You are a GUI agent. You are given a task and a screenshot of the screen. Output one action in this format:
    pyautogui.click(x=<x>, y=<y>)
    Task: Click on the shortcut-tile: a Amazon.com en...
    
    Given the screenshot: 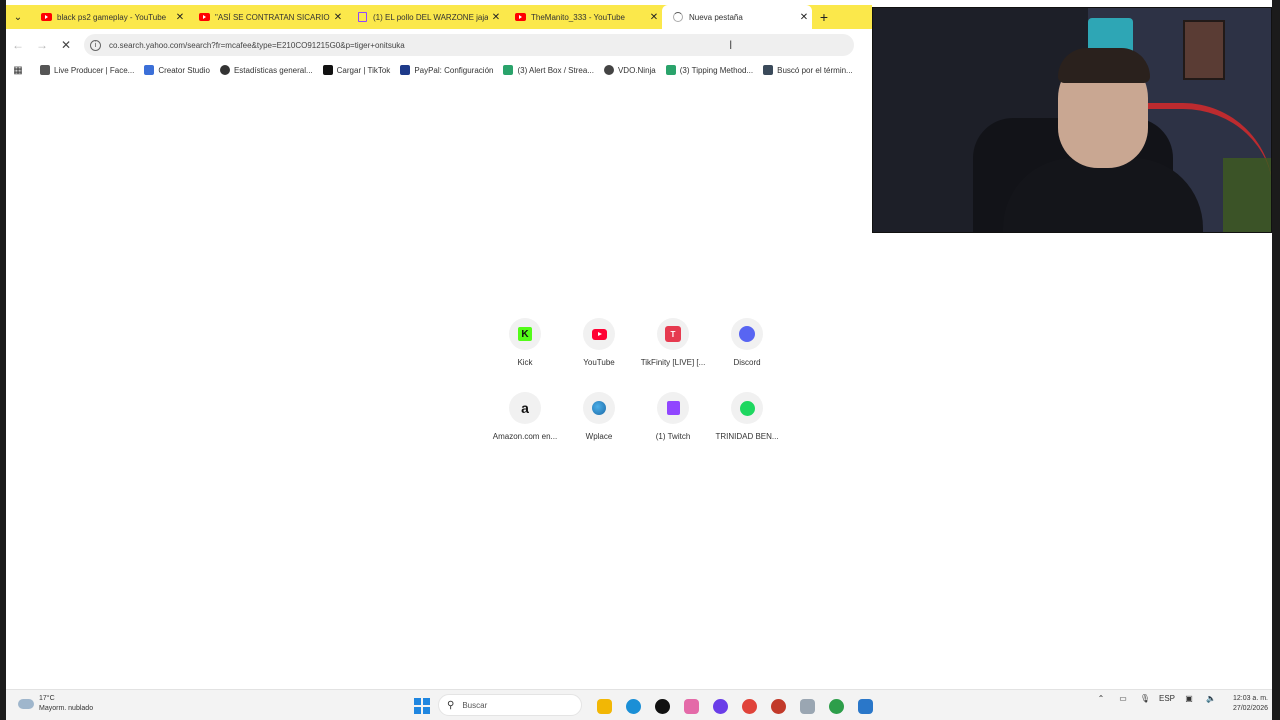 What is the action you would take?
    pyautogui.click(x=525, y=420)
    